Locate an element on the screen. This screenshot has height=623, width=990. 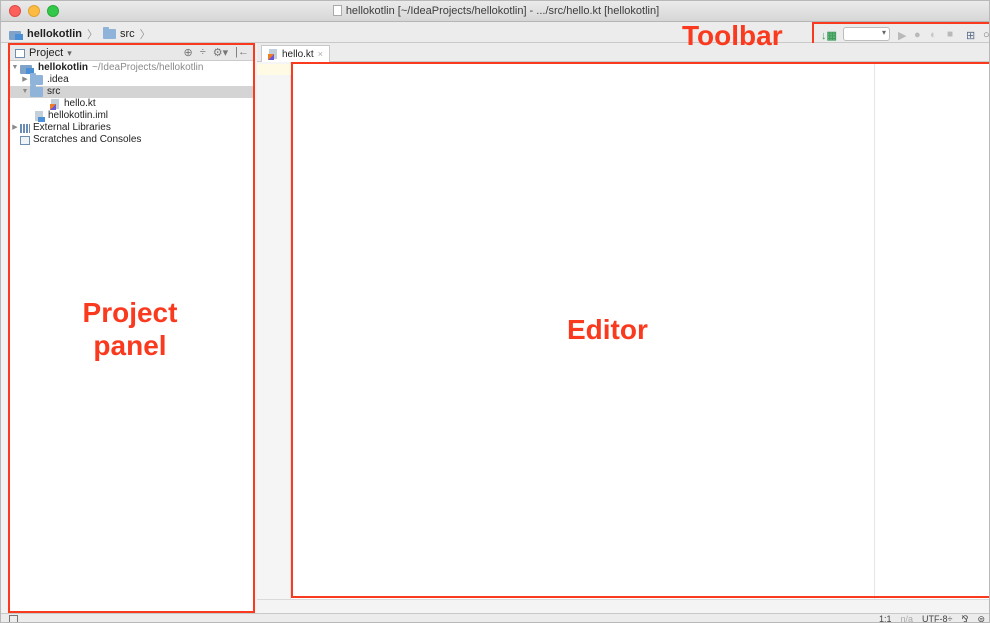
horizontal-scrollbar is located at coordinates (623, 606).